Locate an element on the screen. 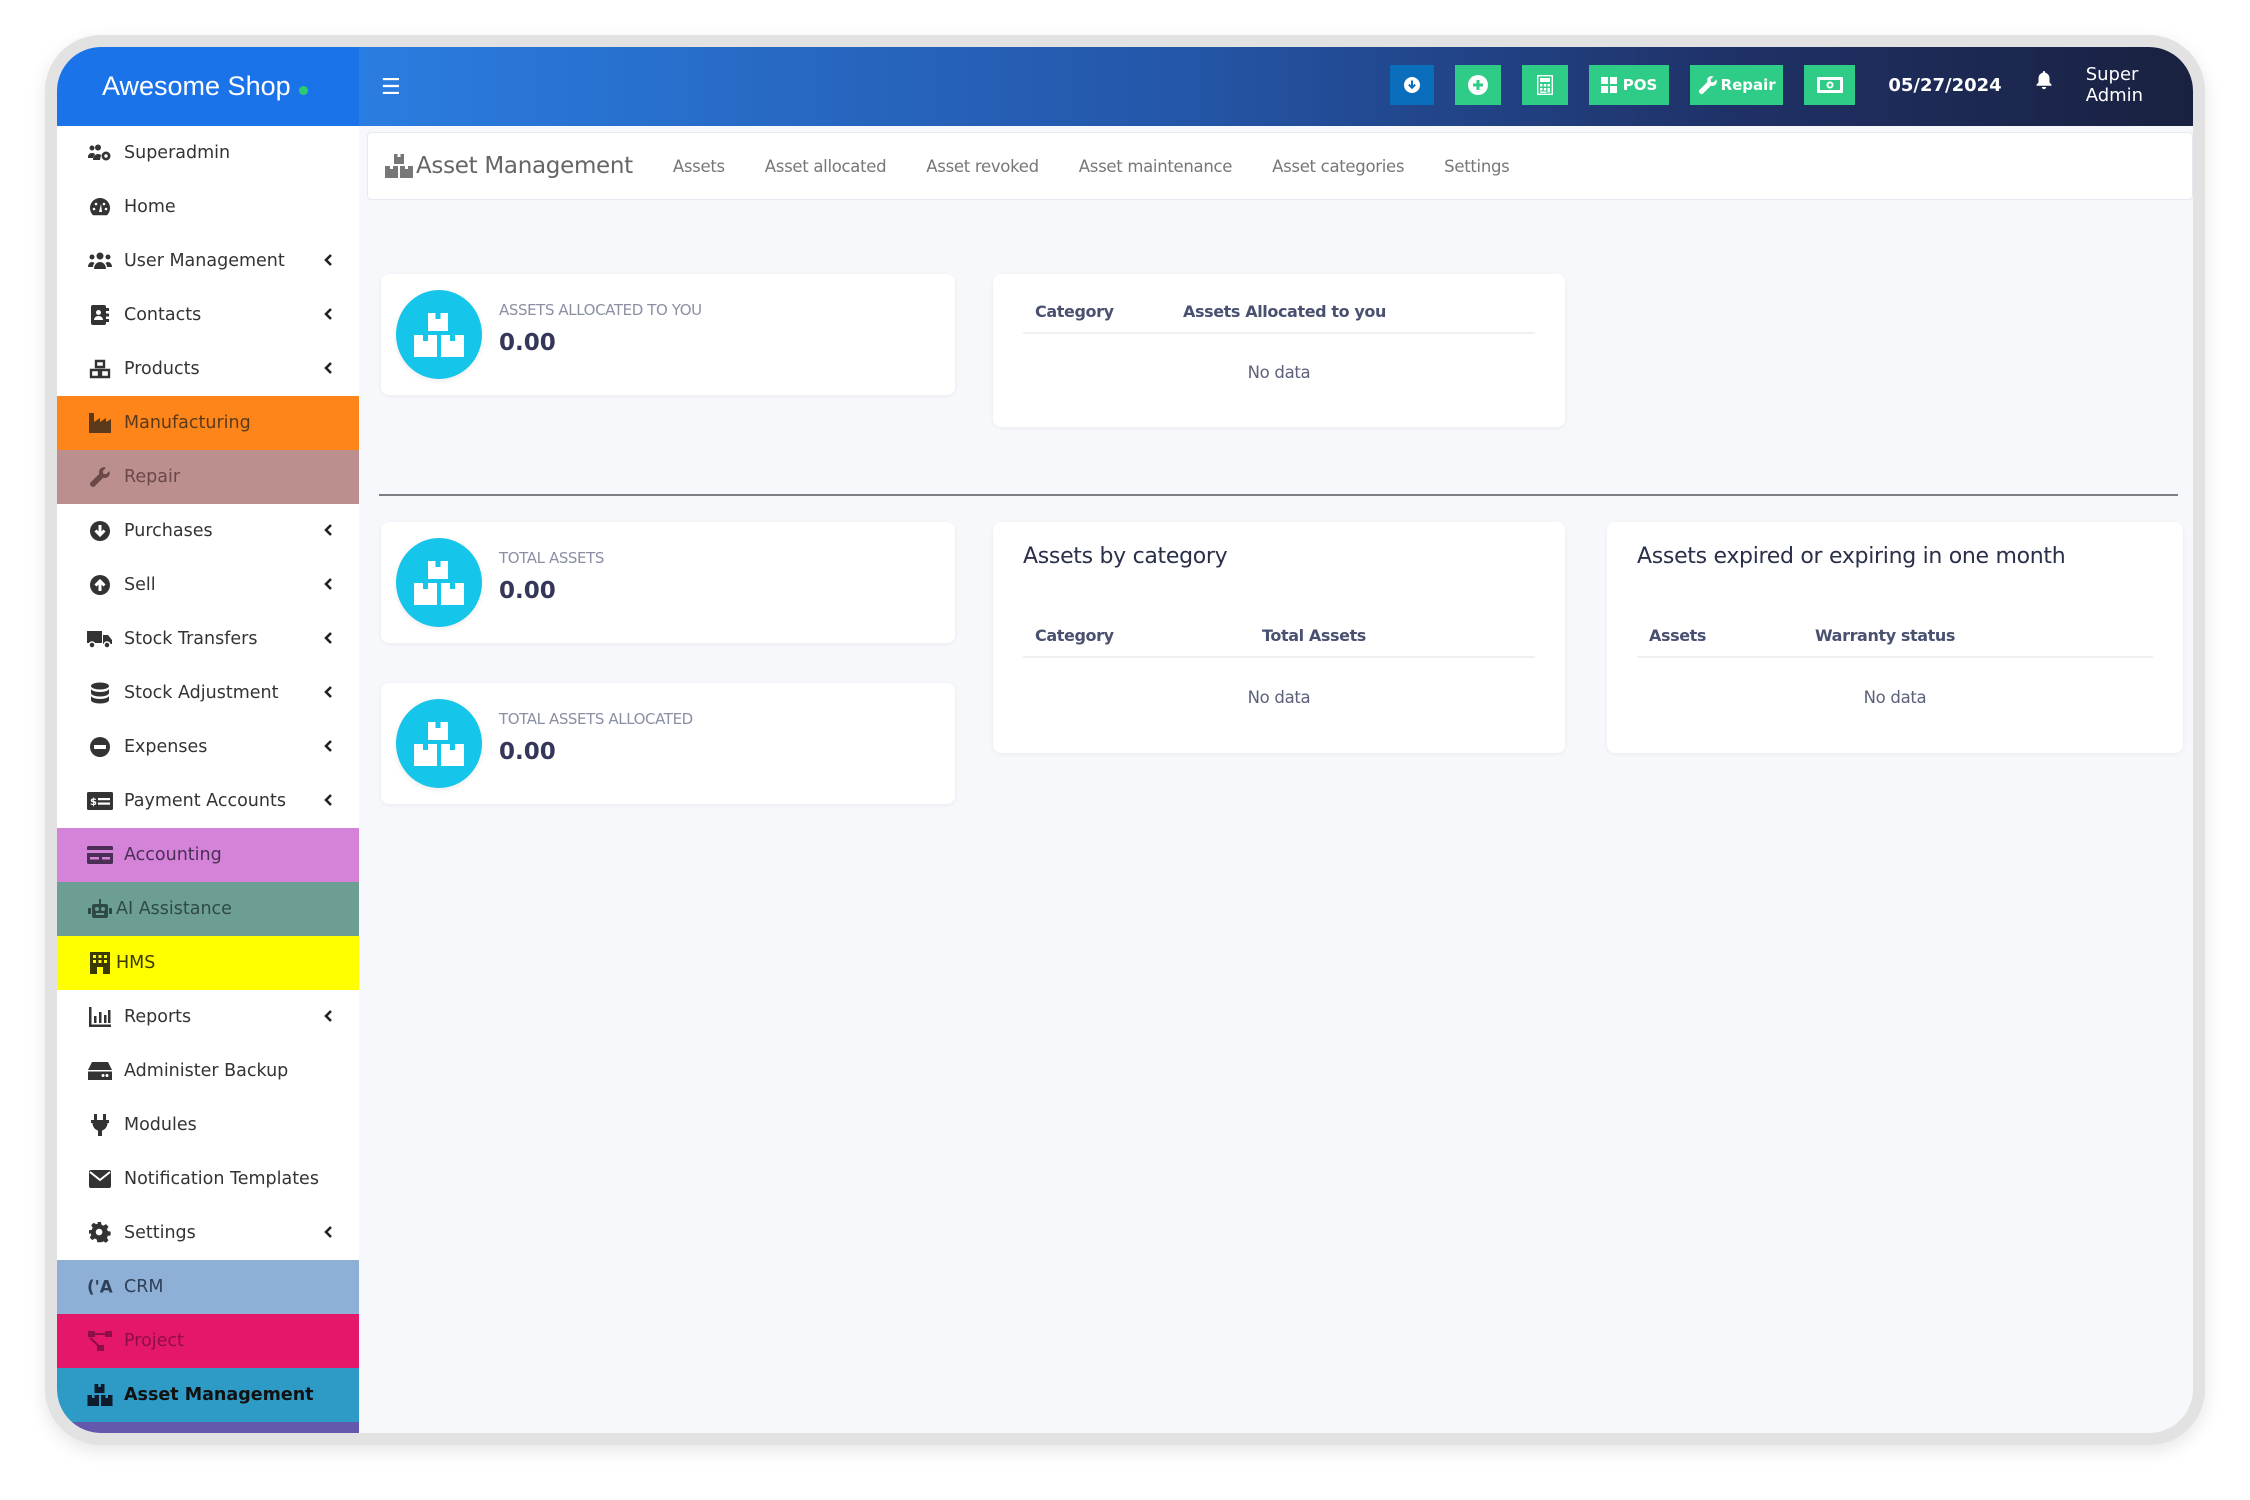  allocated-to-you-table-card: Category Assets Allocated to you No data is located at coordinates (1279, 350).